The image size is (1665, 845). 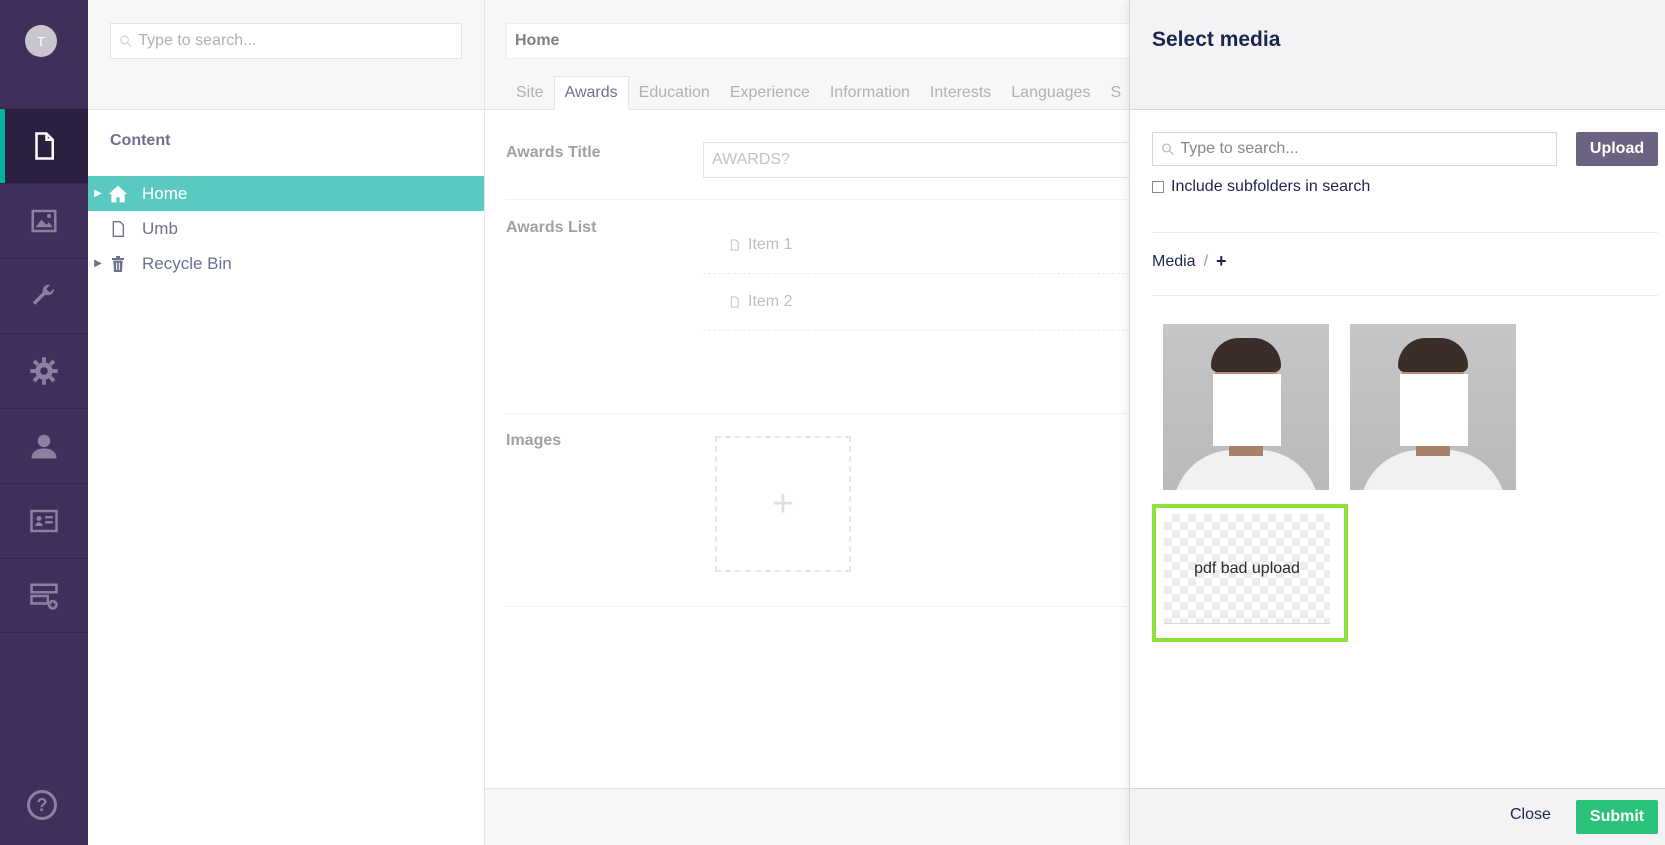 I want to click on include-subfolders-label: Include subfolders in search, so click(x=1271, y=186).